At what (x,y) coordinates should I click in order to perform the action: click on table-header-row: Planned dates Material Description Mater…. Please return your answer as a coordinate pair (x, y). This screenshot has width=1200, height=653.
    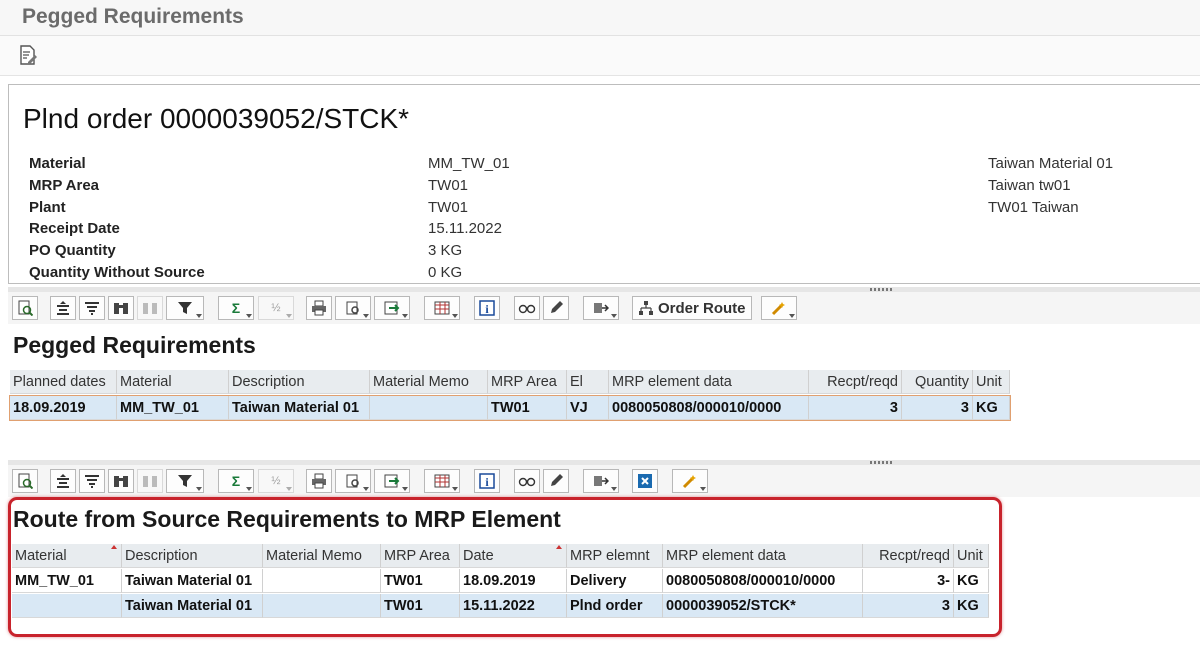
    Looking at the image, I should click on (510, 382).